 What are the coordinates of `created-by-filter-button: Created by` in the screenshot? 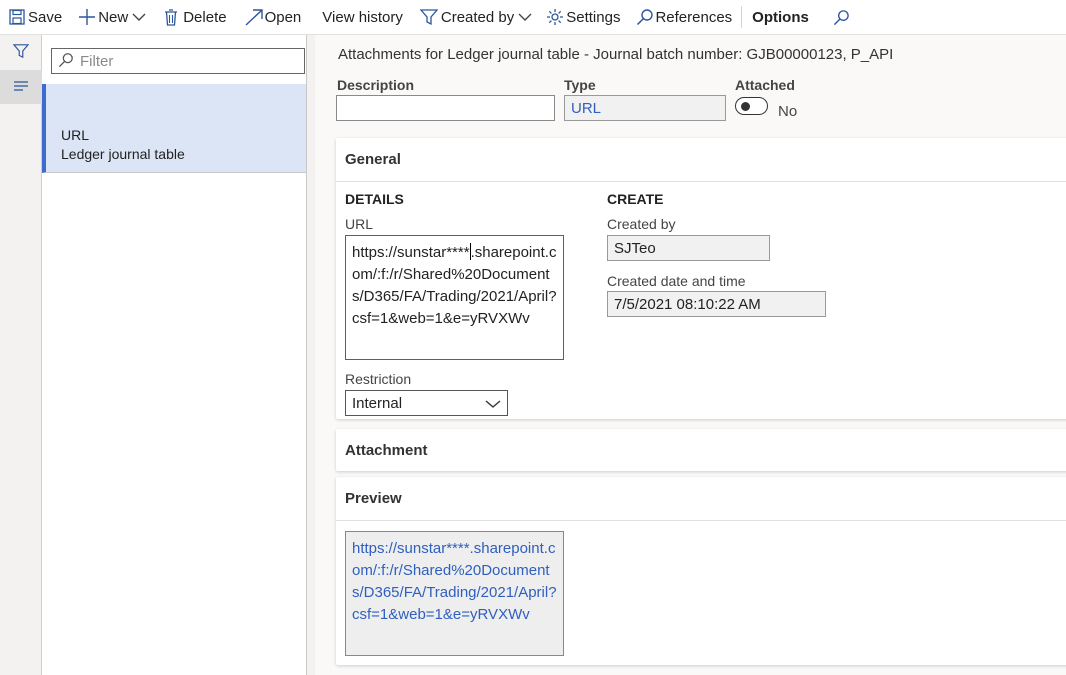 It's located at (475, 17).